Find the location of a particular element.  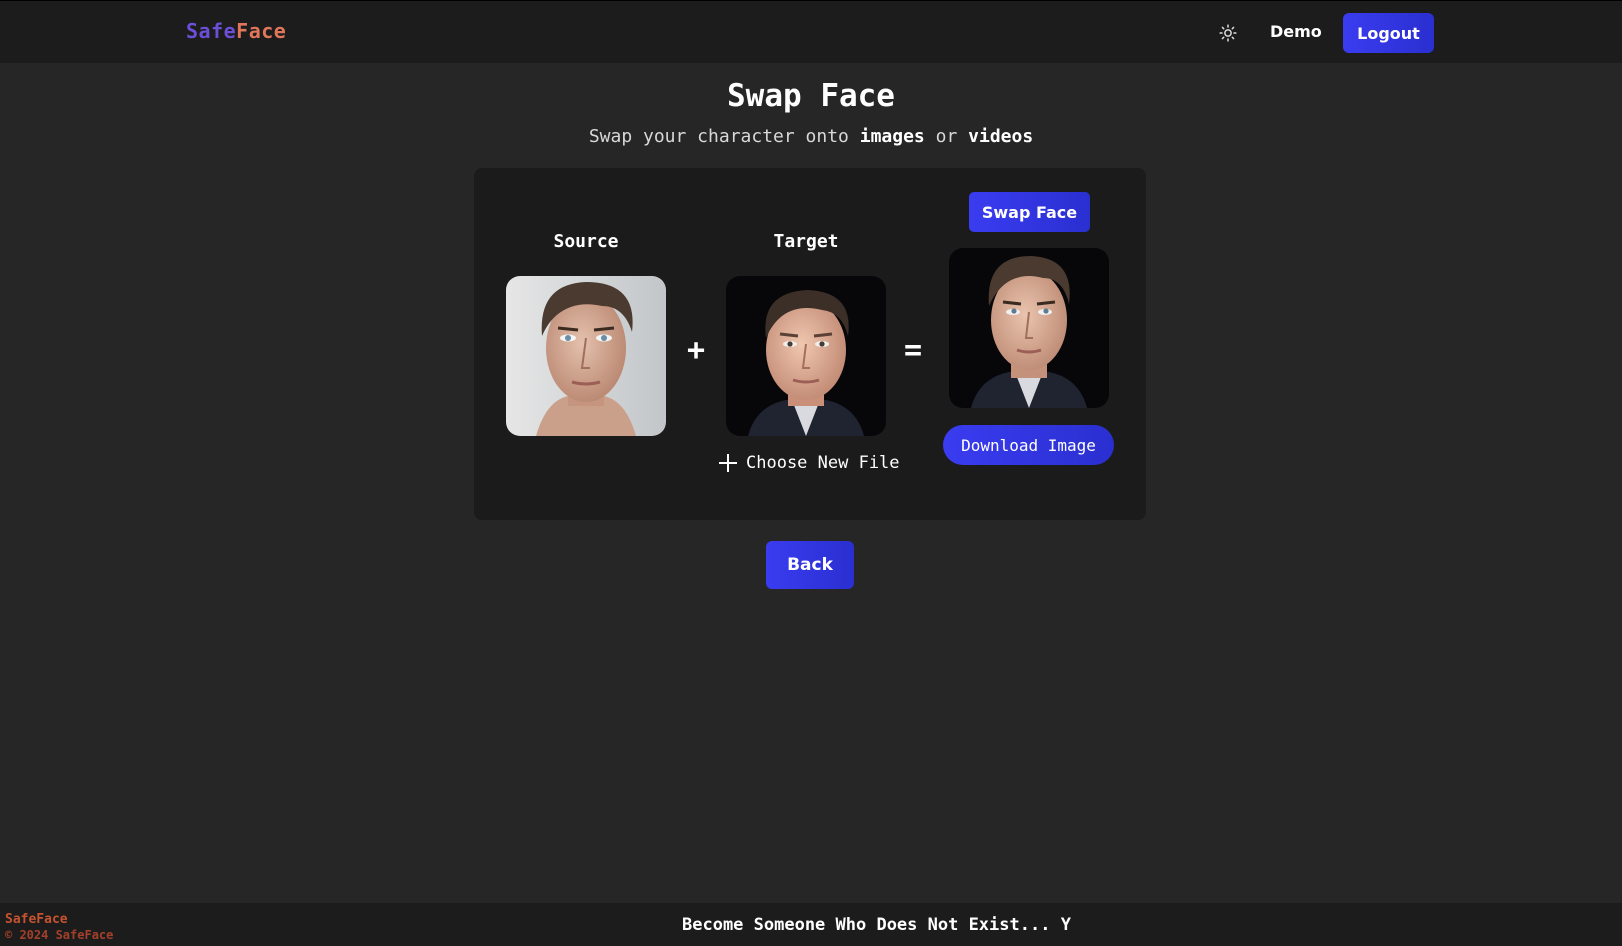

sun-icon is located at coordinates (1228, 33).